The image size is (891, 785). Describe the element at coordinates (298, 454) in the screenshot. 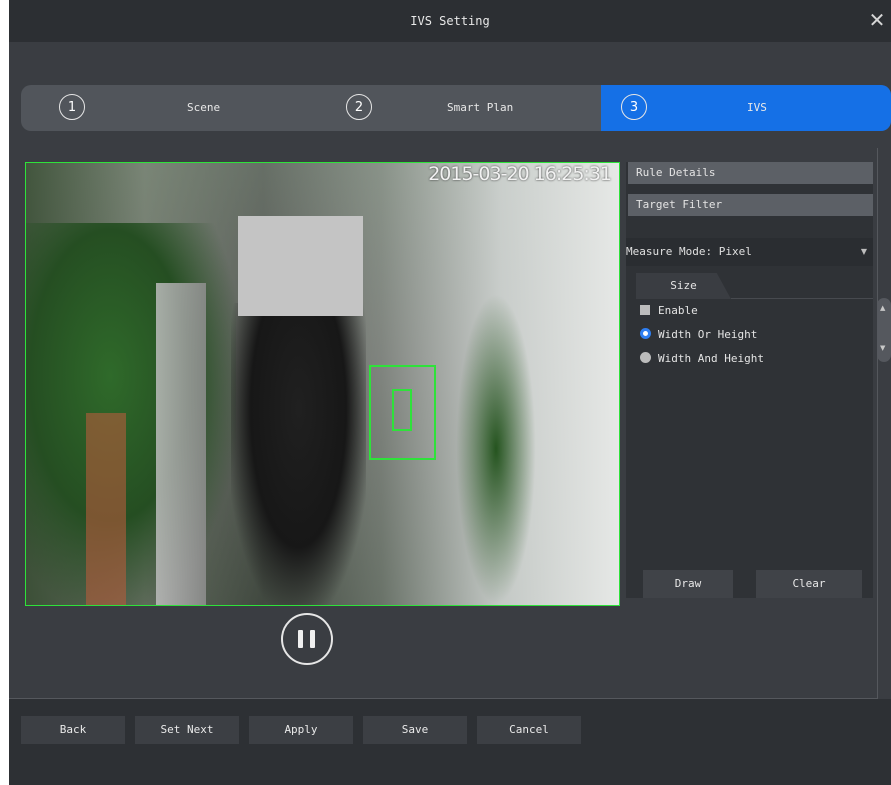

I see `scene-person` at that location.